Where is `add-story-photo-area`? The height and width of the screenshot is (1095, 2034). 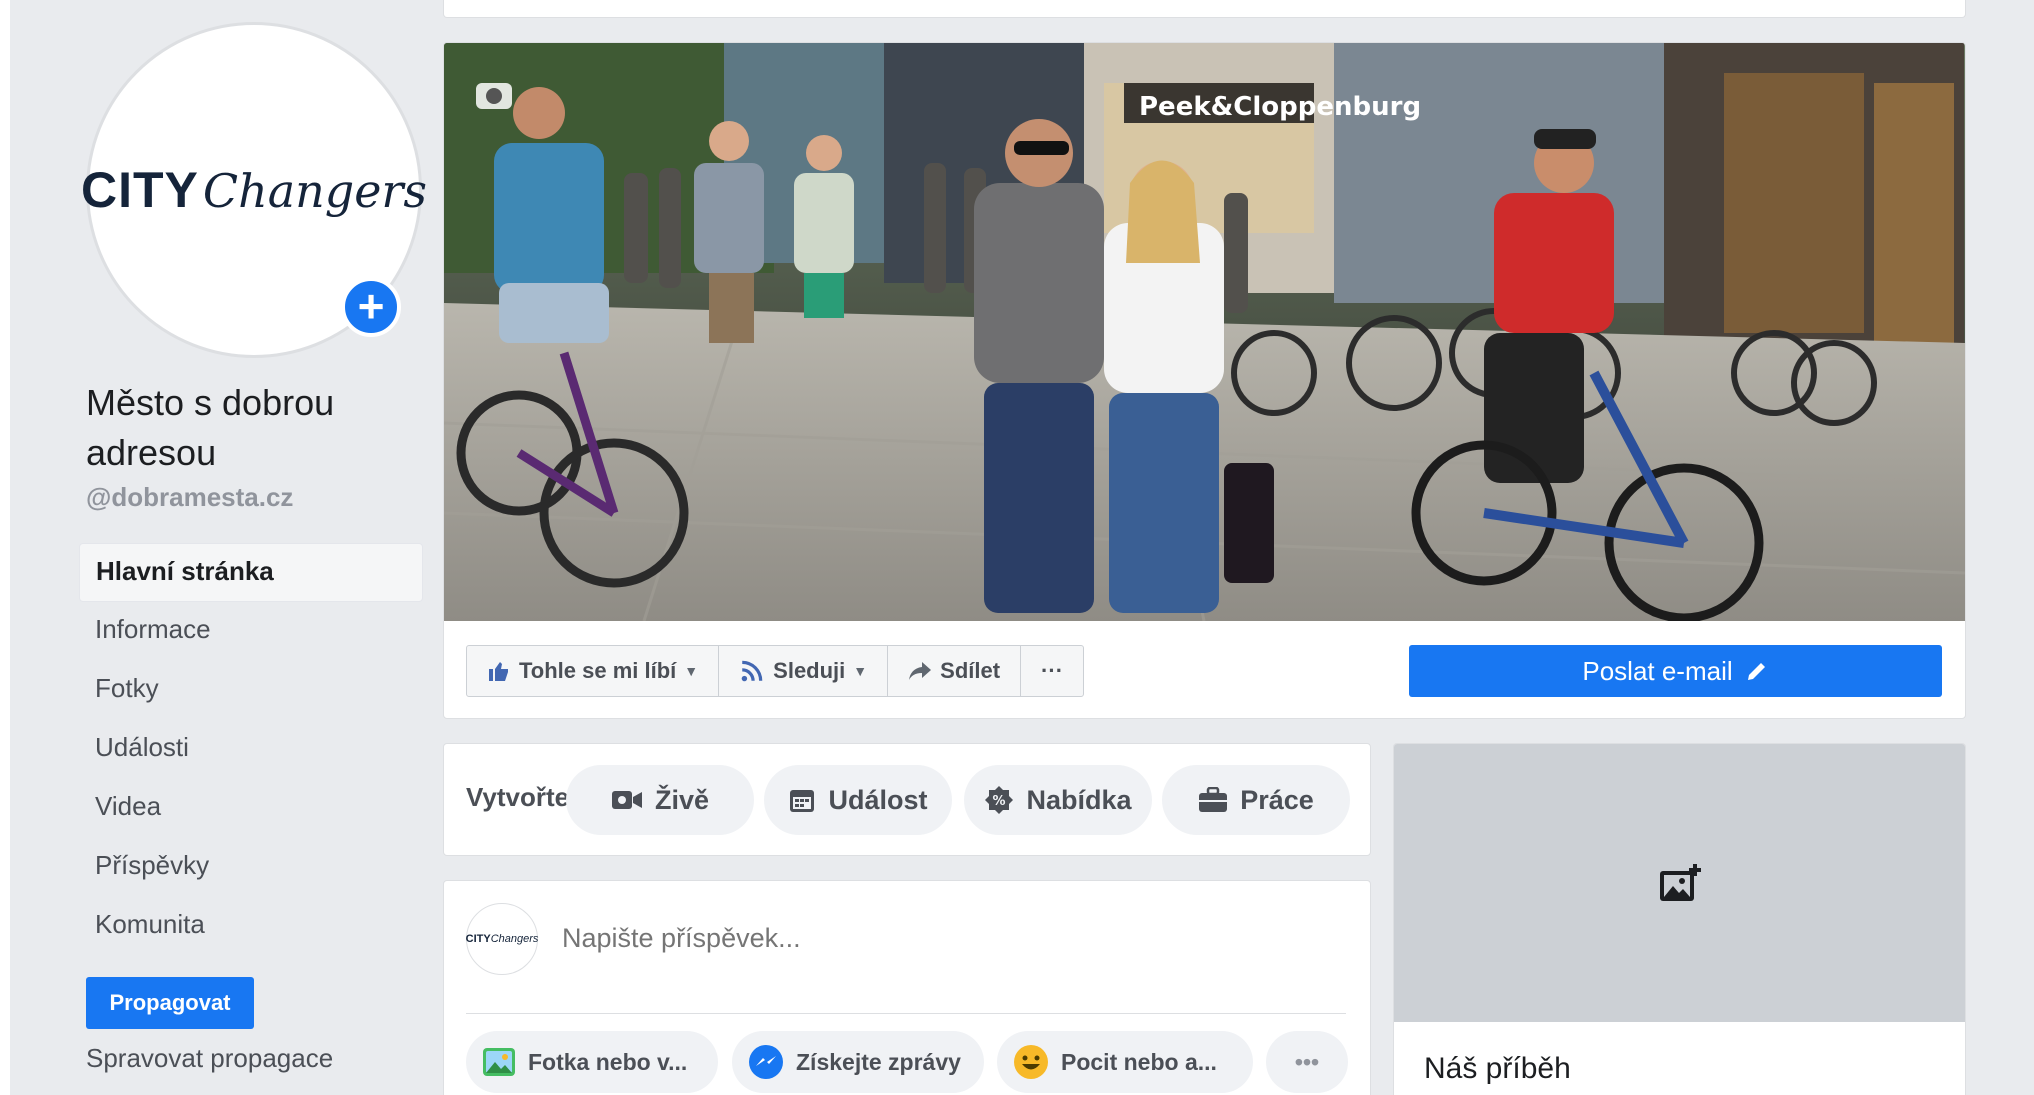 add-story-photo-area is located at coordinates (1679, 883).